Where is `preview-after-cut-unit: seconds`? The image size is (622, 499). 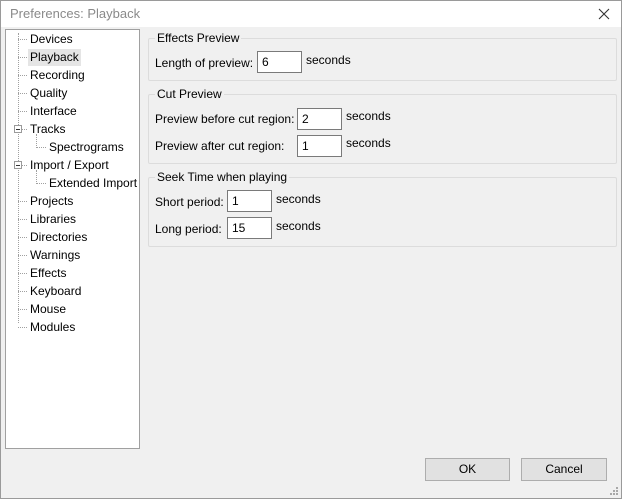
preview-after-cut-unit: seconds is located at coordinates (368, 143).